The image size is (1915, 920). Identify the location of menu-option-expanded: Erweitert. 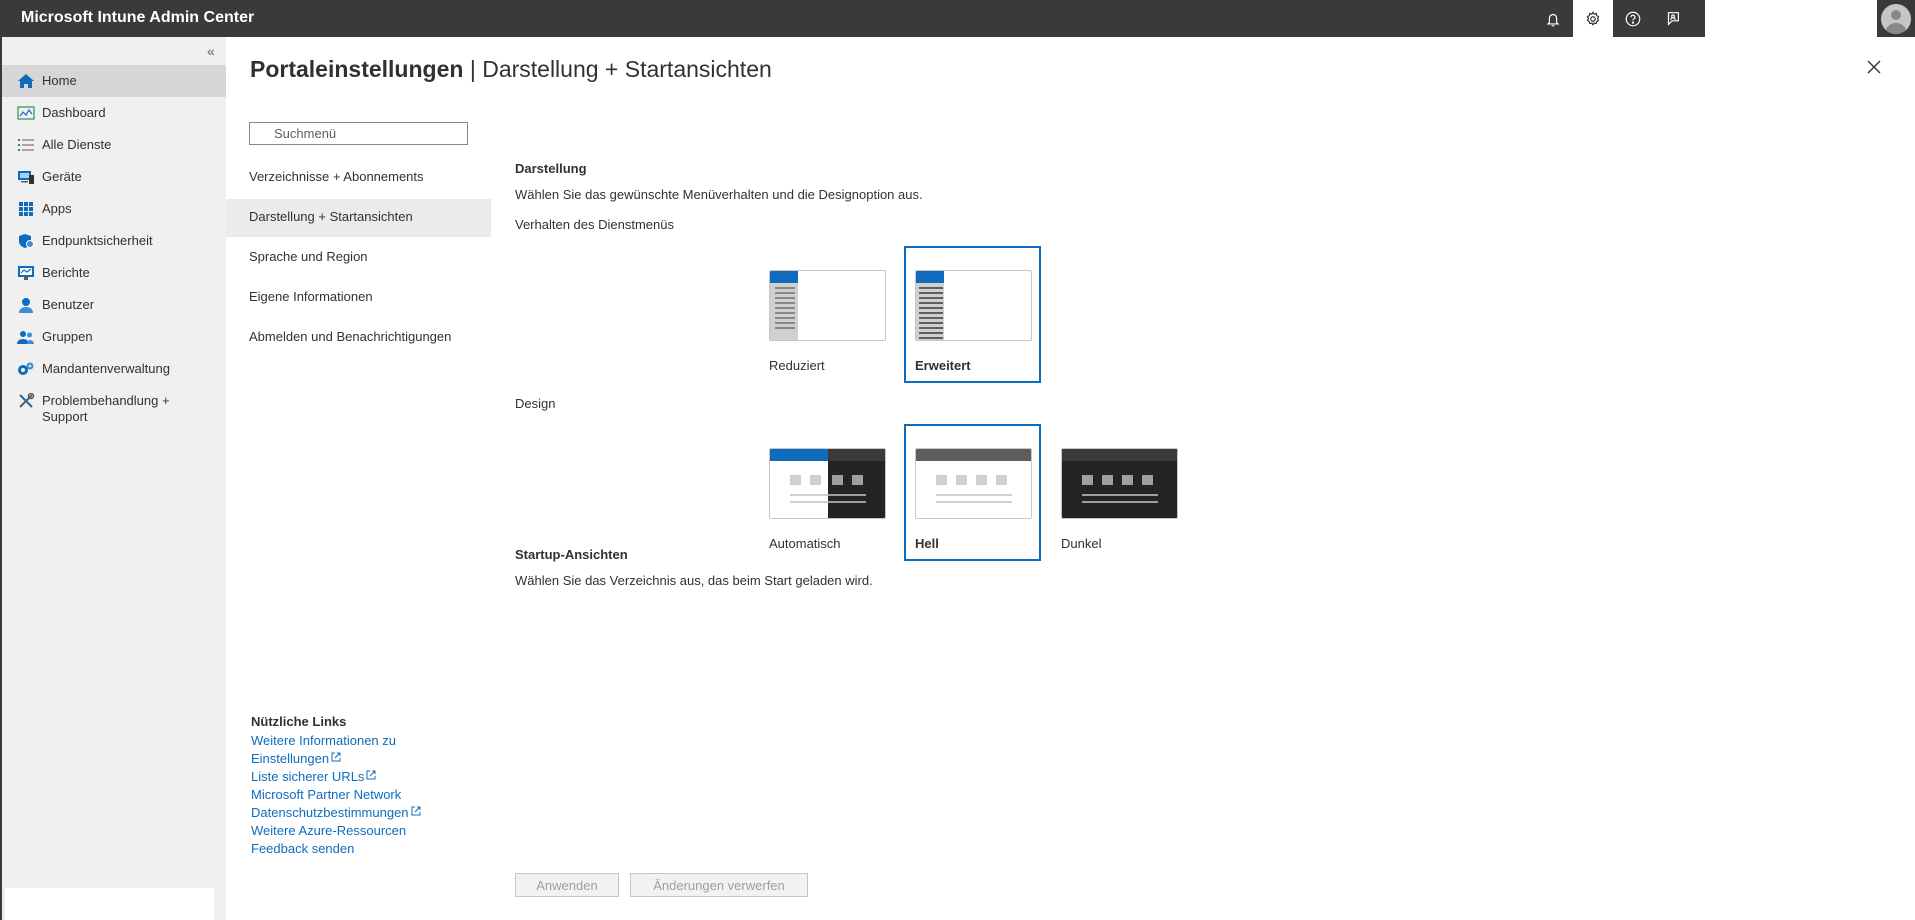
(972, 314).